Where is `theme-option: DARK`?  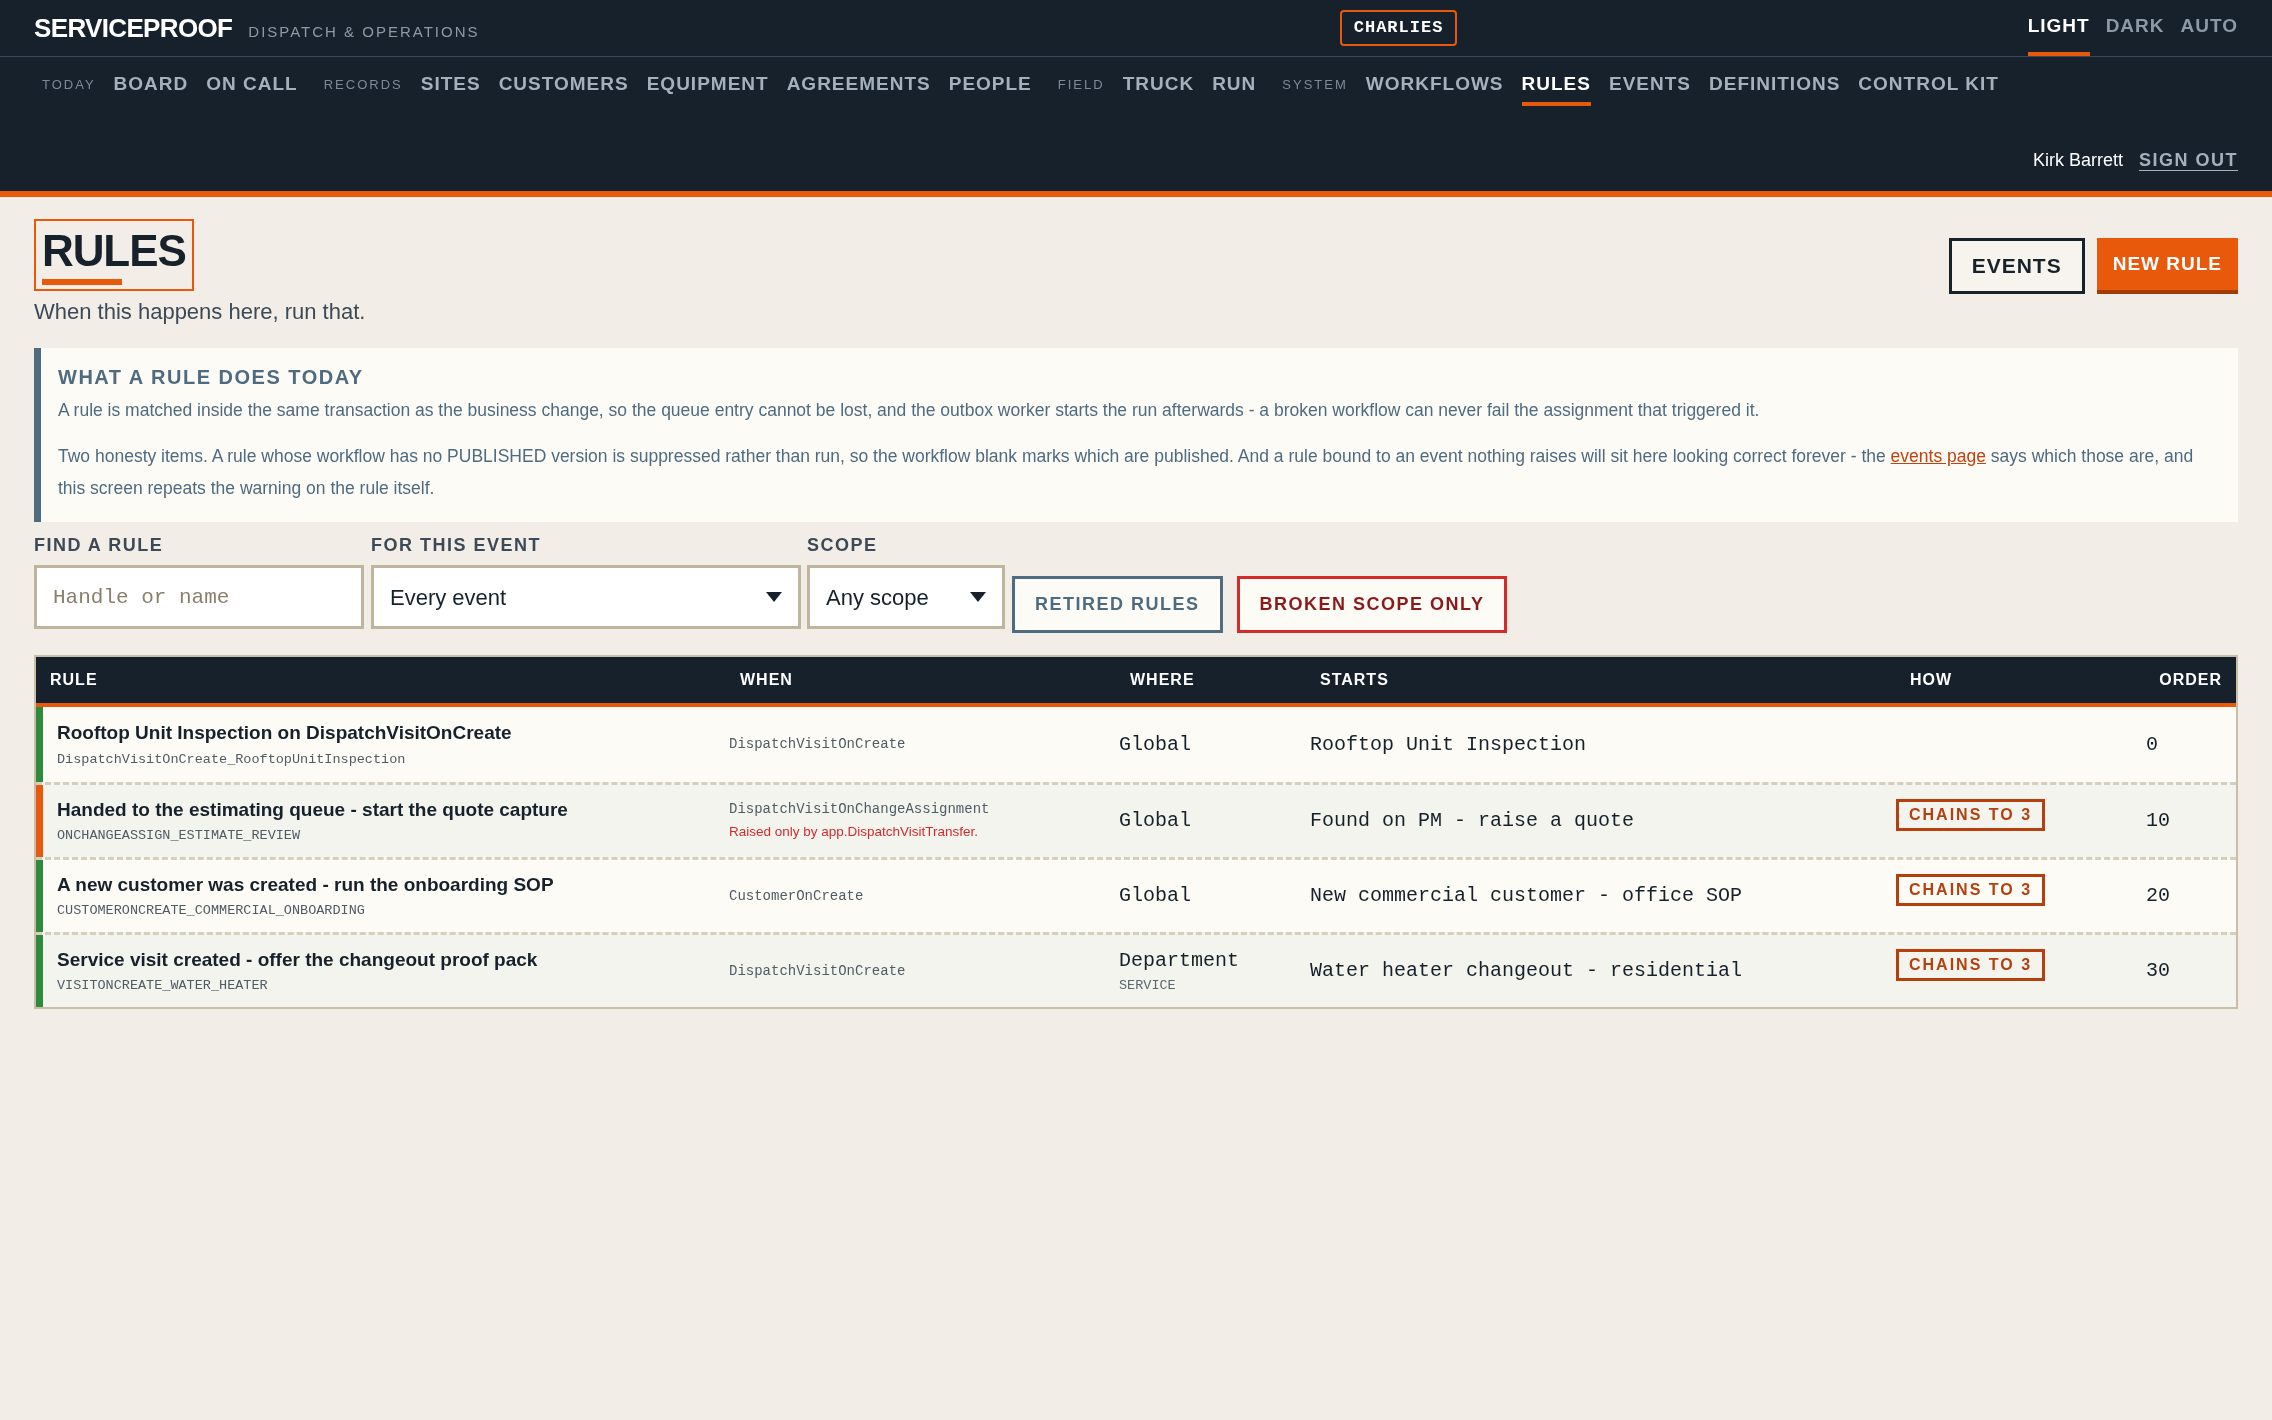
theme-option: DARK is located at coordinates (2135, 28).